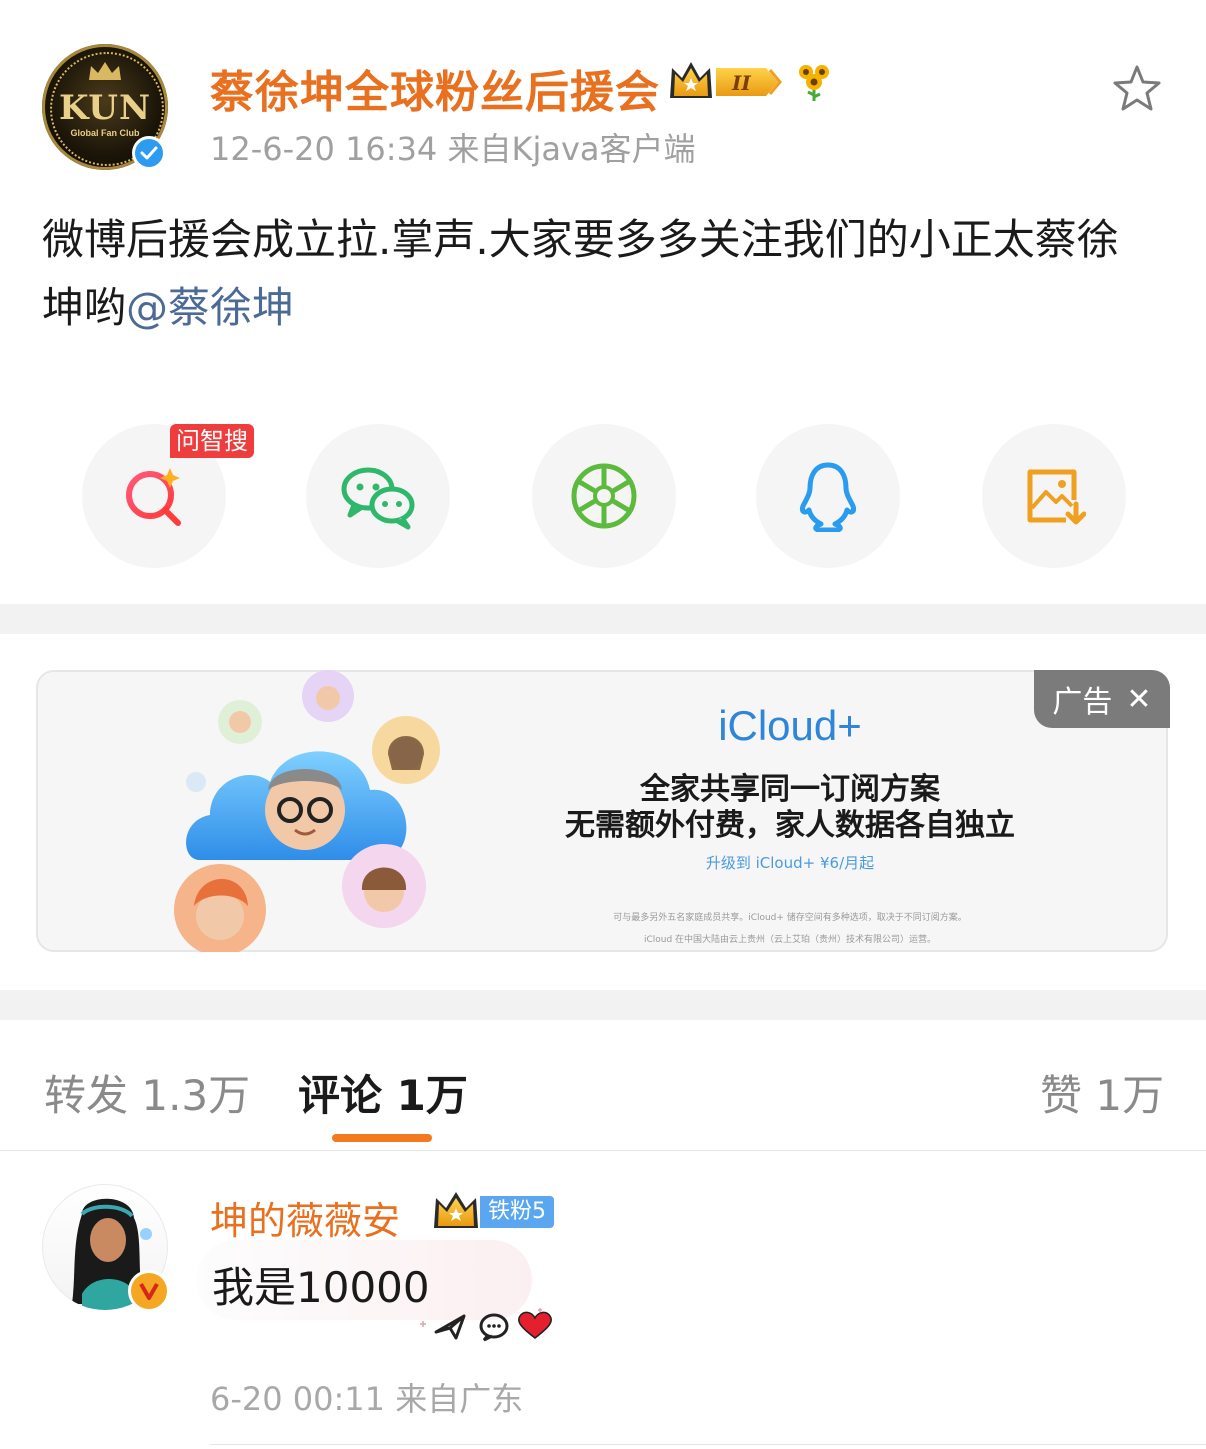 The width and height of the screenshot is (1206, 1449). I want to click on favorite-star-icon, so click(1137, 89).